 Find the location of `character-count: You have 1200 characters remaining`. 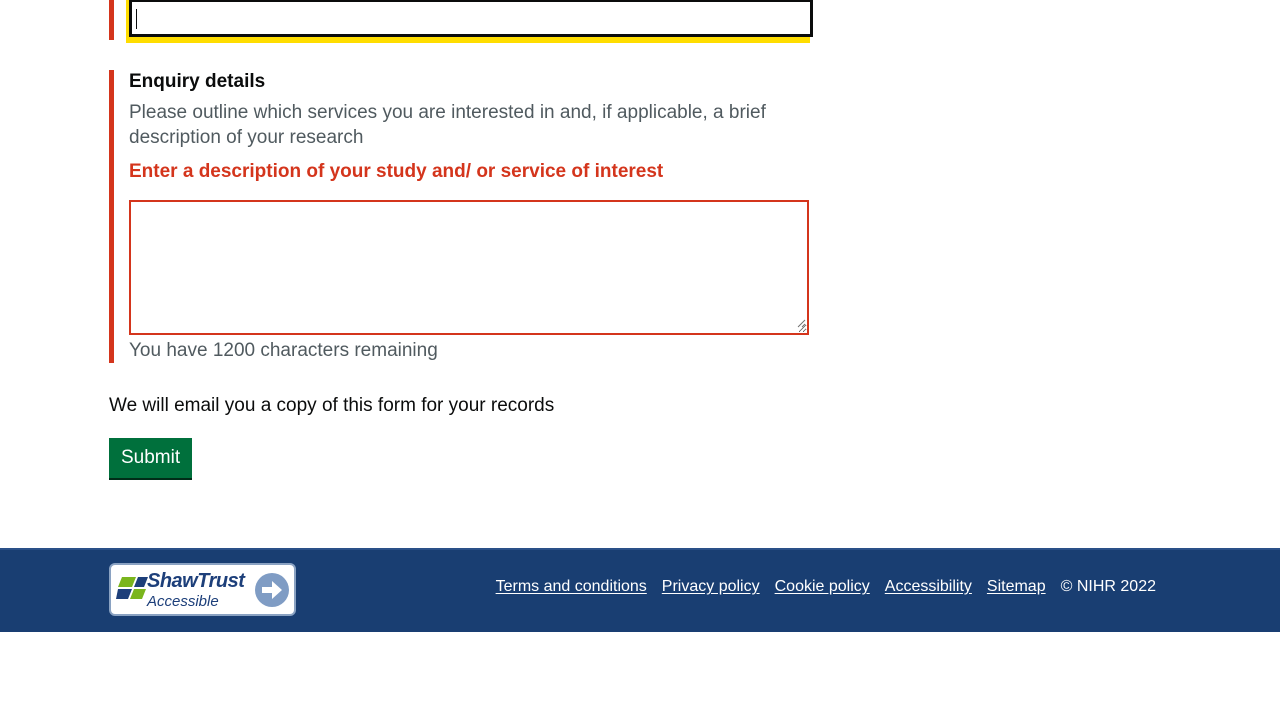

character-count: You have 1200 characters remaining is located at coordinates (283, 350).